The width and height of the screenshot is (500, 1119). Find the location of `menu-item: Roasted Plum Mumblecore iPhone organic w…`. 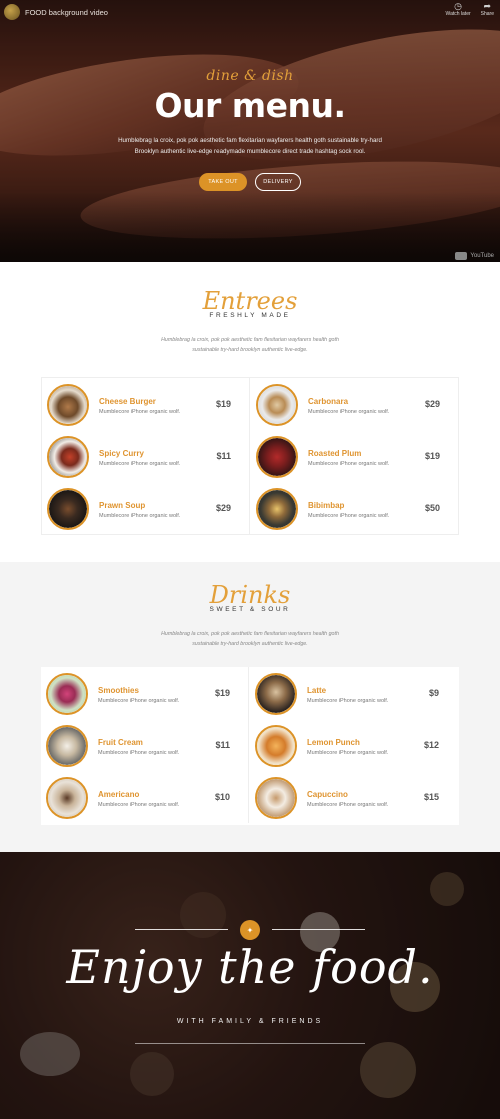

menu-item: Roasted Plum Mumblecore iPhone organic w… is located at coordinates (356, 458).